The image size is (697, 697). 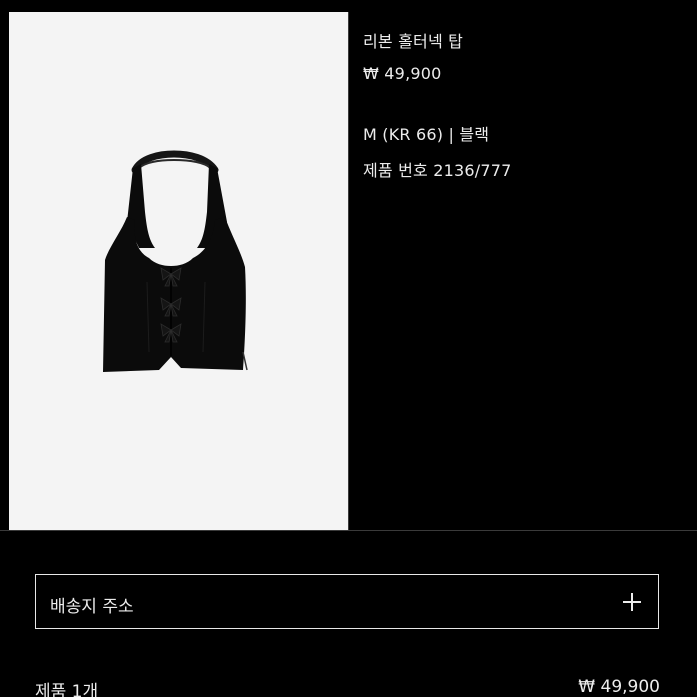 What do you see at coordinates (619, 687) in the screenshot?
I see `total-price: ₩ 49,900` at bounding box center [619, 687].